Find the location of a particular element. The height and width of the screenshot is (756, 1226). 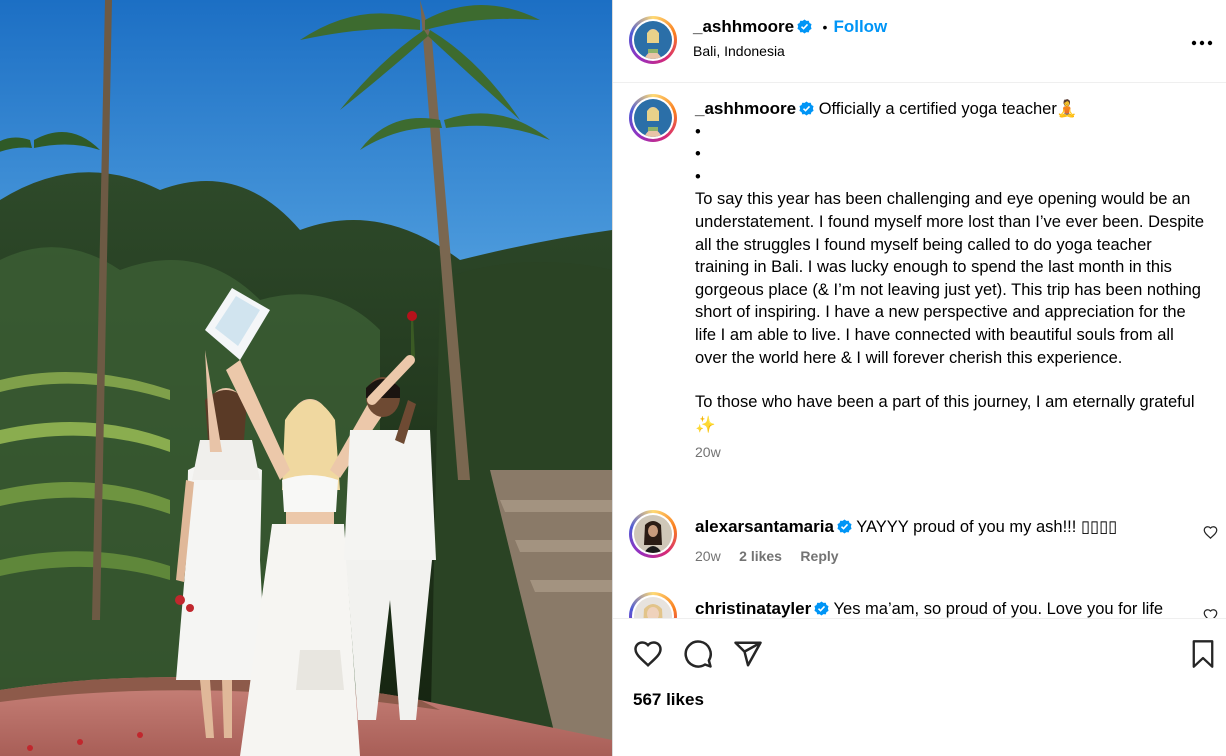

avatar-photo is located at coordinates (653, 40).